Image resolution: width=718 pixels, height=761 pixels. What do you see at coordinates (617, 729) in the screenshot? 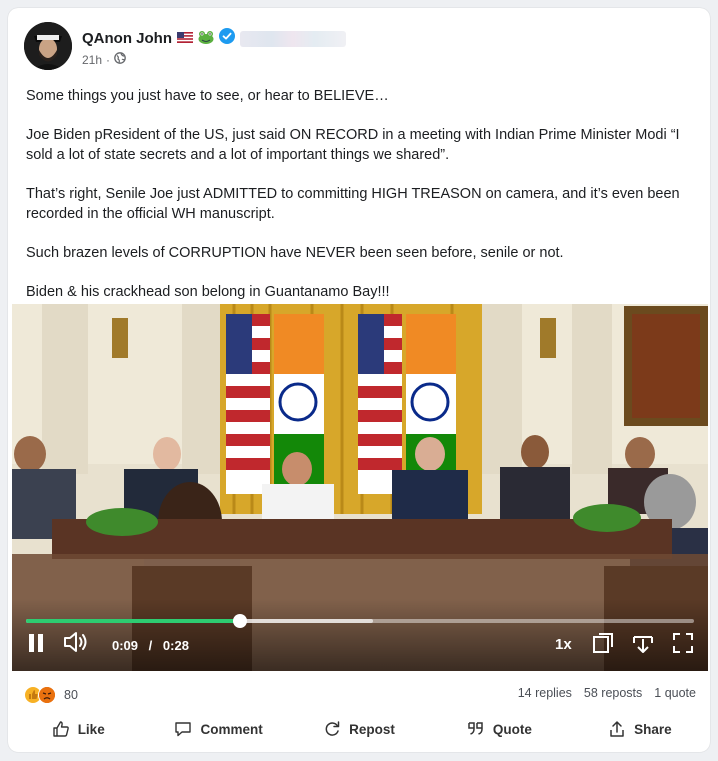
I see `share-icon` at bounding box center [617, 729].